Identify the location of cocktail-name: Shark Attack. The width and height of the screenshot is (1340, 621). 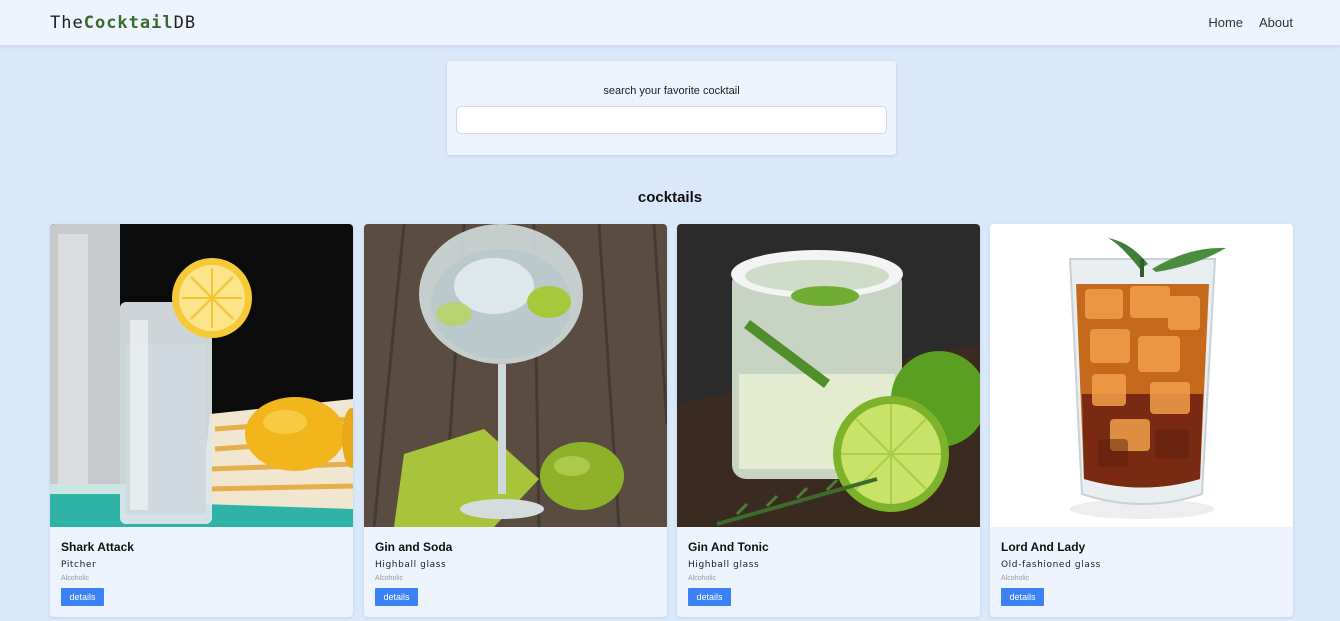
(97, 547).